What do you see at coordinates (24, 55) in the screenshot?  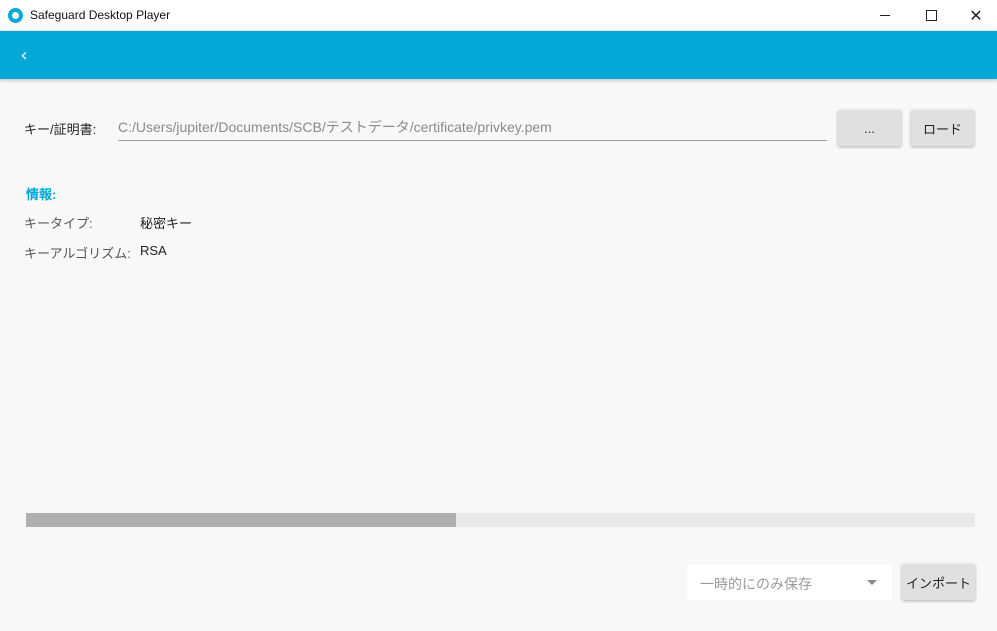 I see `back-arrow-icon: ‹` at bounding box center [24, 55].